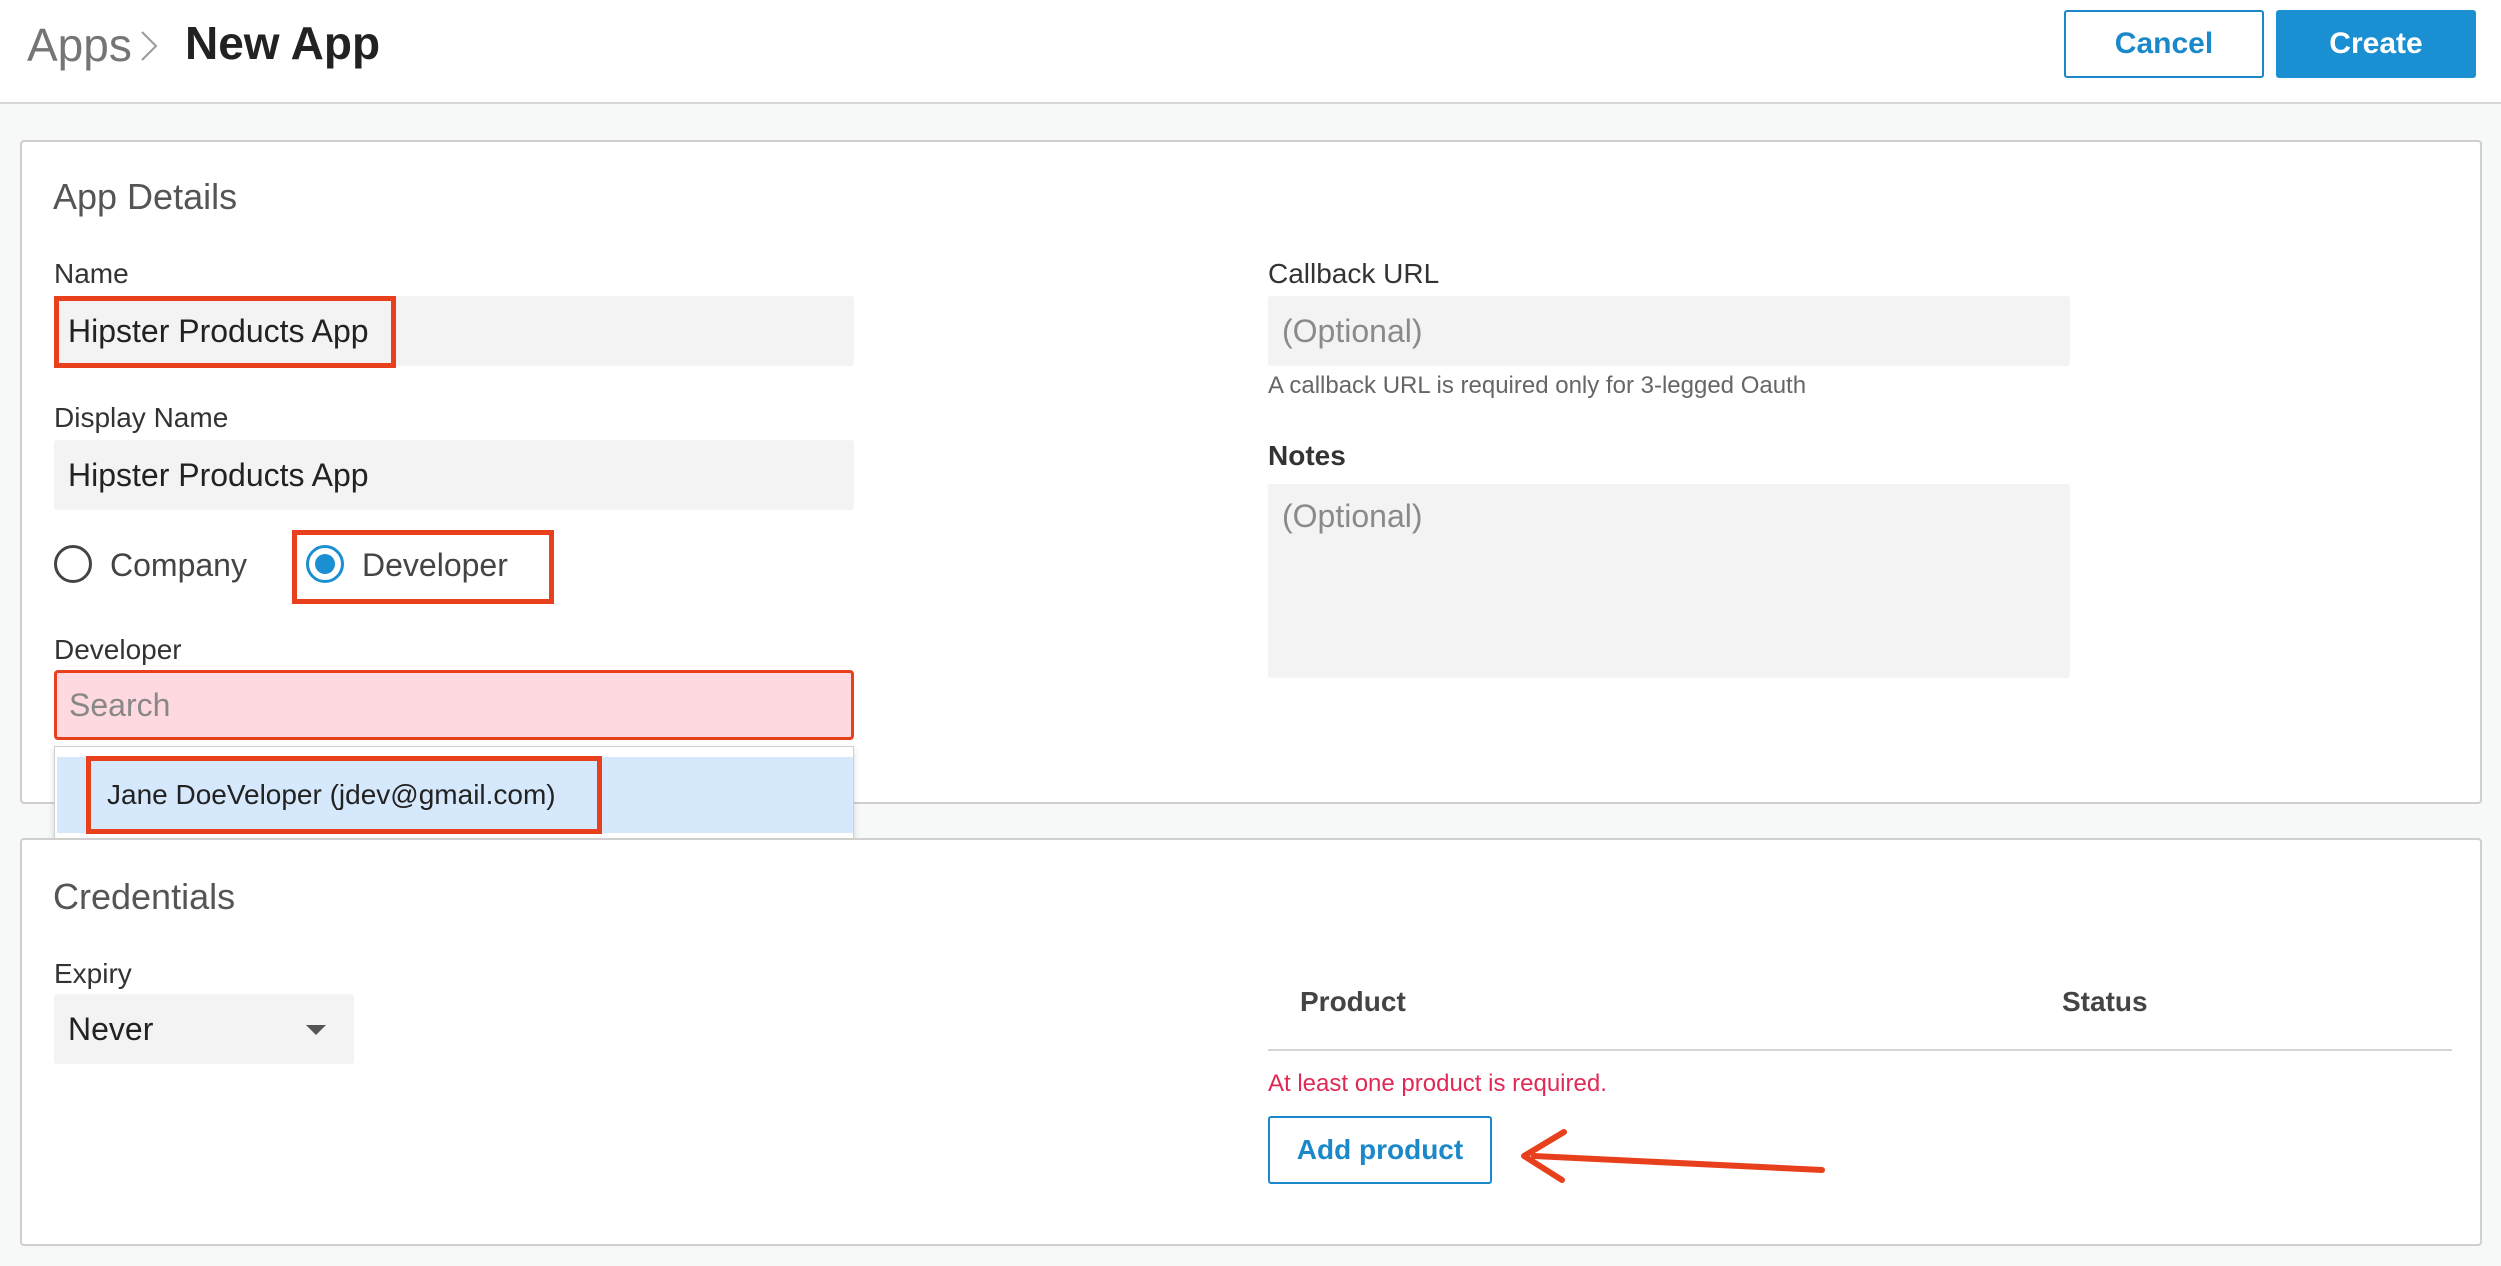 This screenshot has height=1266, width=2501. I want to click on developer-label: Developer, so click(118, 649).